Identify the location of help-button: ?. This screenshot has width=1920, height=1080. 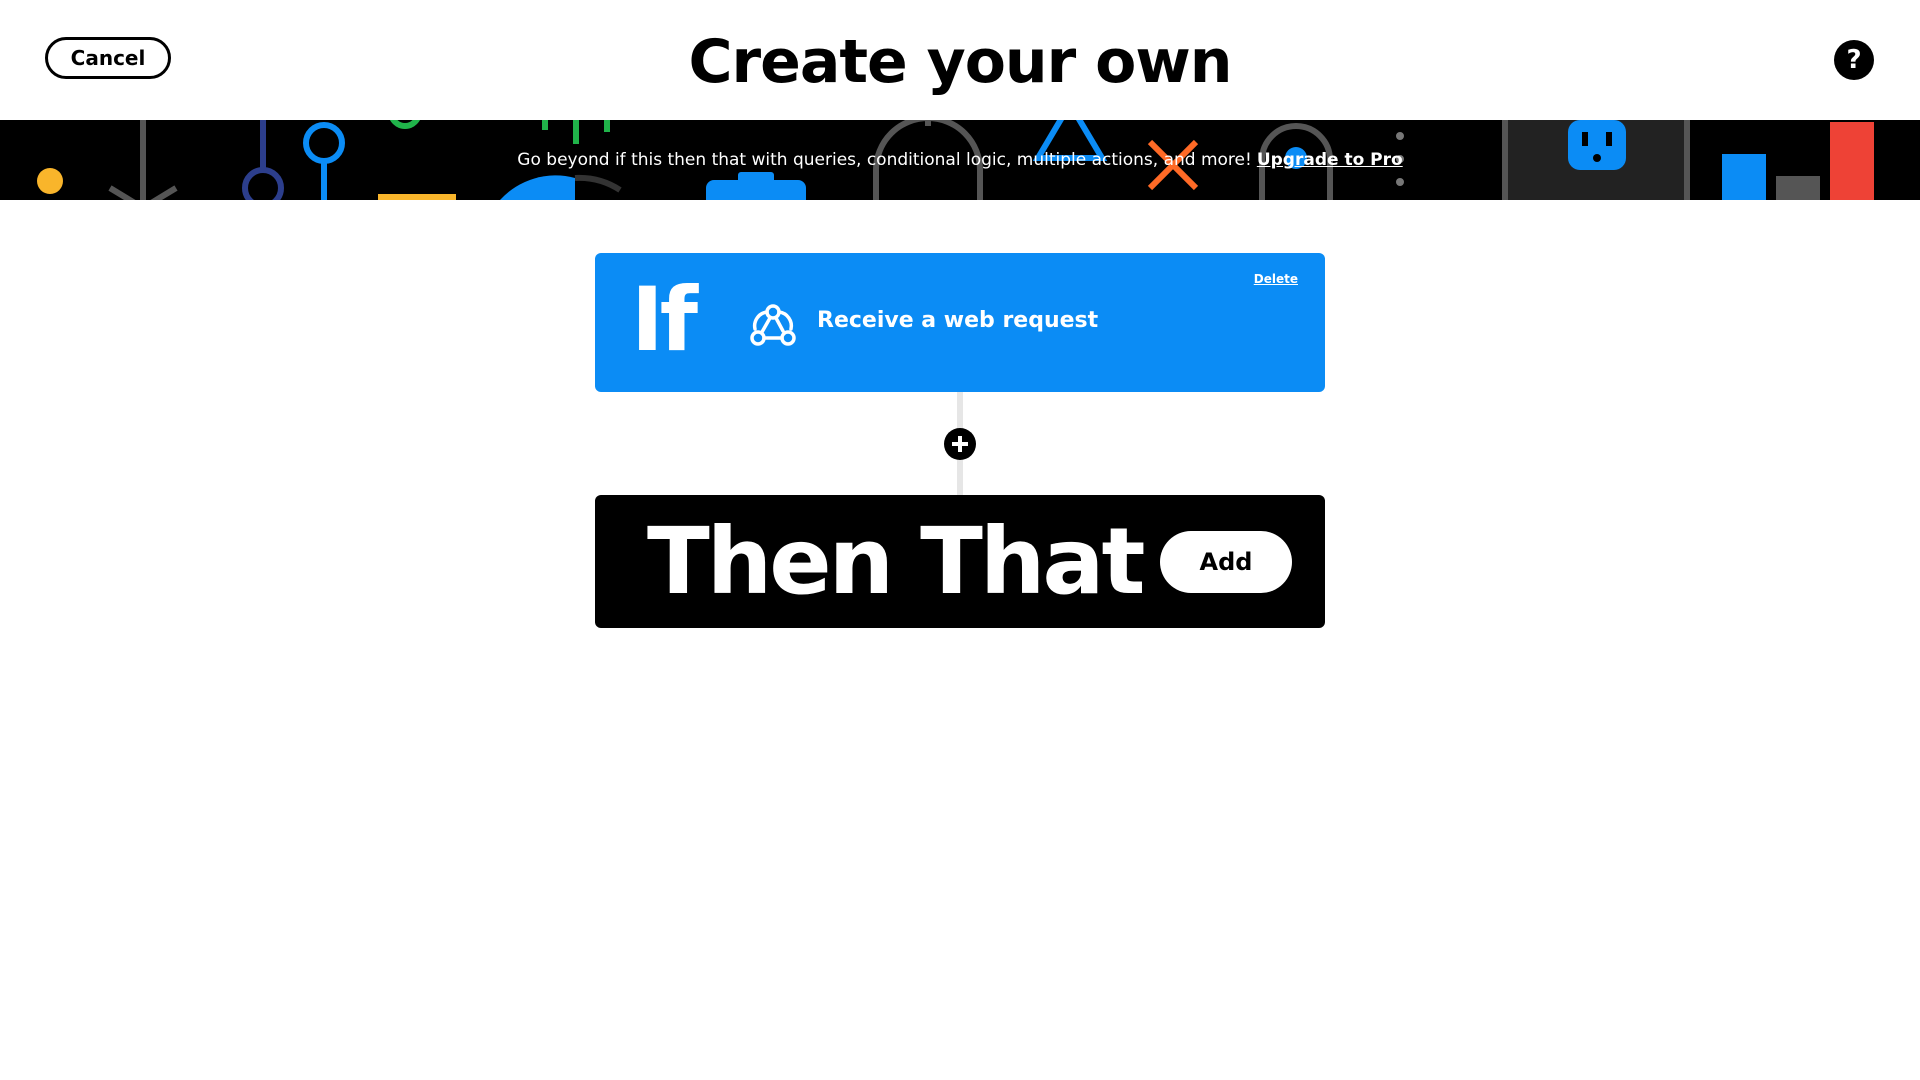
(1854, 60).